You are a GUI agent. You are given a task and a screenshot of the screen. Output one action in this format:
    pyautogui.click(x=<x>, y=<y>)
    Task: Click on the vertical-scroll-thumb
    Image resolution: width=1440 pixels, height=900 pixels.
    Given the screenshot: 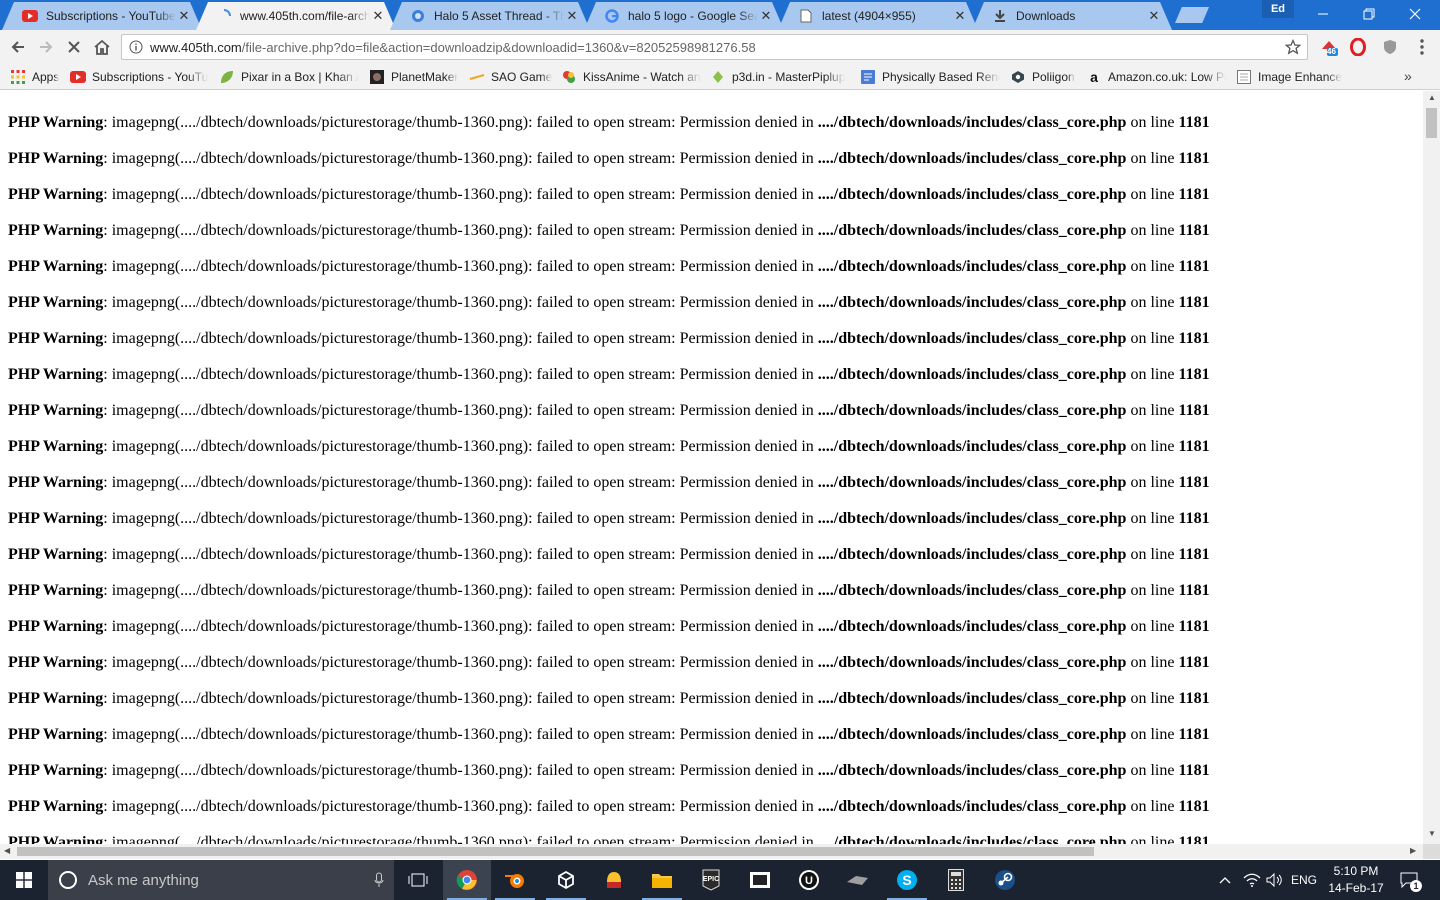 What is the action you would take?
    pyautogui.click(x=1431, y=123)
    